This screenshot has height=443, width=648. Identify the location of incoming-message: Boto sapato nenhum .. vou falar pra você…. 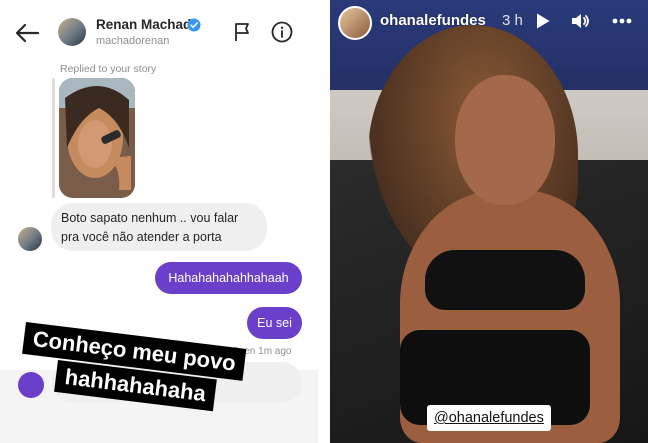
(159, 227).